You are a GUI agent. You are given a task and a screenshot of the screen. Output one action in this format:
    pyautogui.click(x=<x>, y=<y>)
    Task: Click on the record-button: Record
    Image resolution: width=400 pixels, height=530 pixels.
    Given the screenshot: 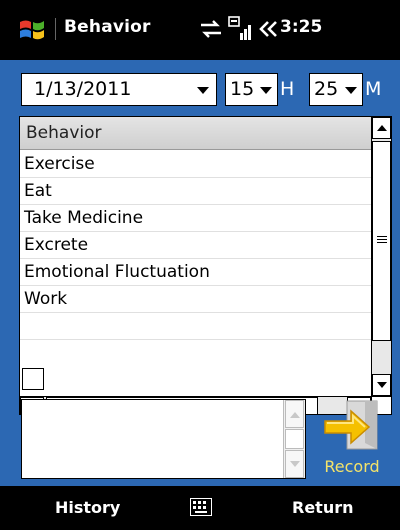 What is the action you would take?
    pyautogui.click(x=352, y=440)
    